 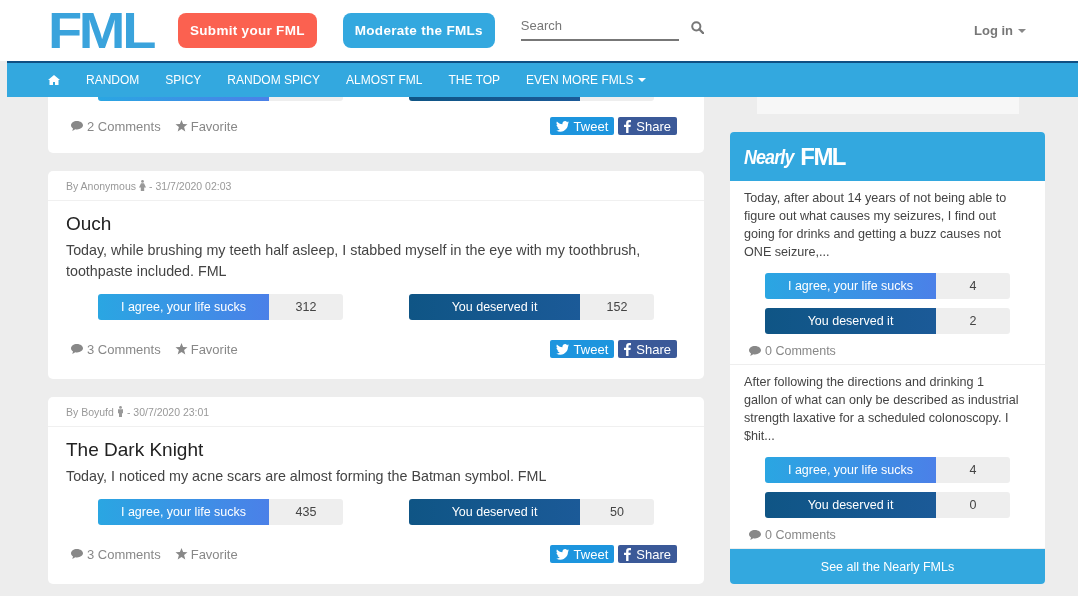 I want to click on nav-link: THE TOP, so click(x=474, y=80).